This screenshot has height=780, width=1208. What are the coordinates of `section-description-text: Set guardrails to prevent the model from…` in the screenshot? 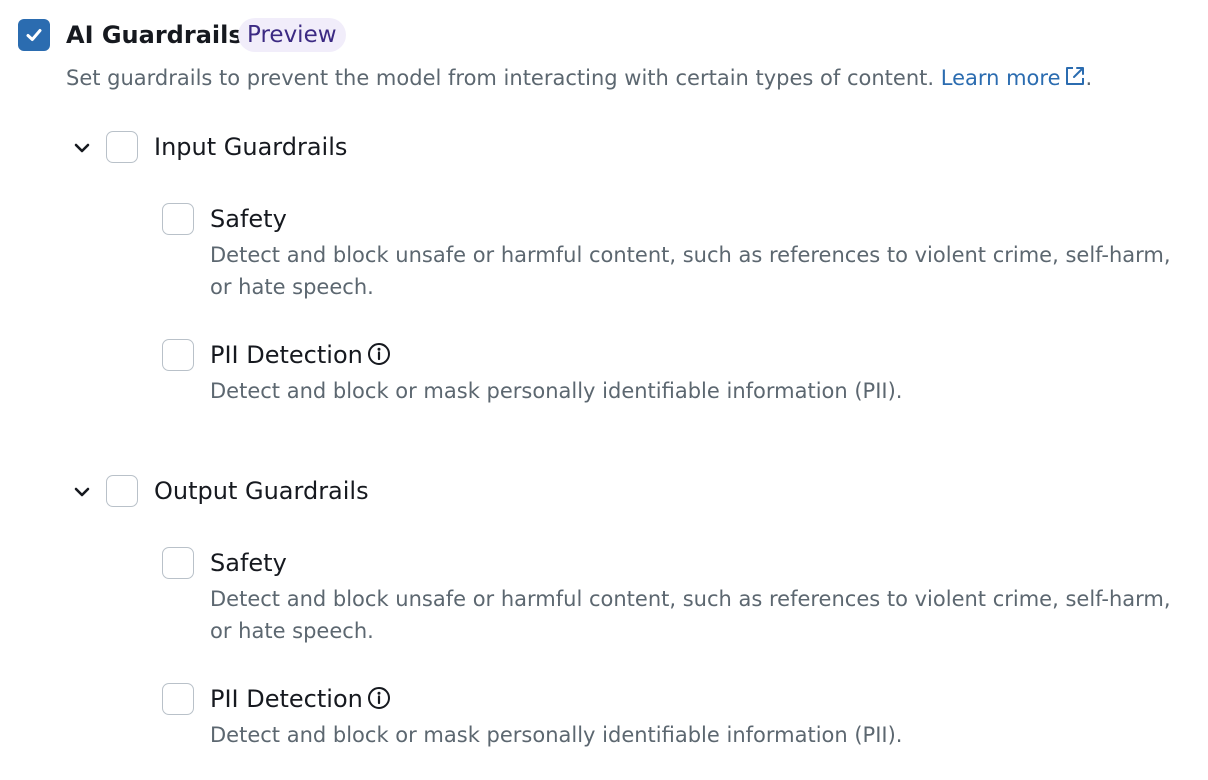 It's located at (500, 78).